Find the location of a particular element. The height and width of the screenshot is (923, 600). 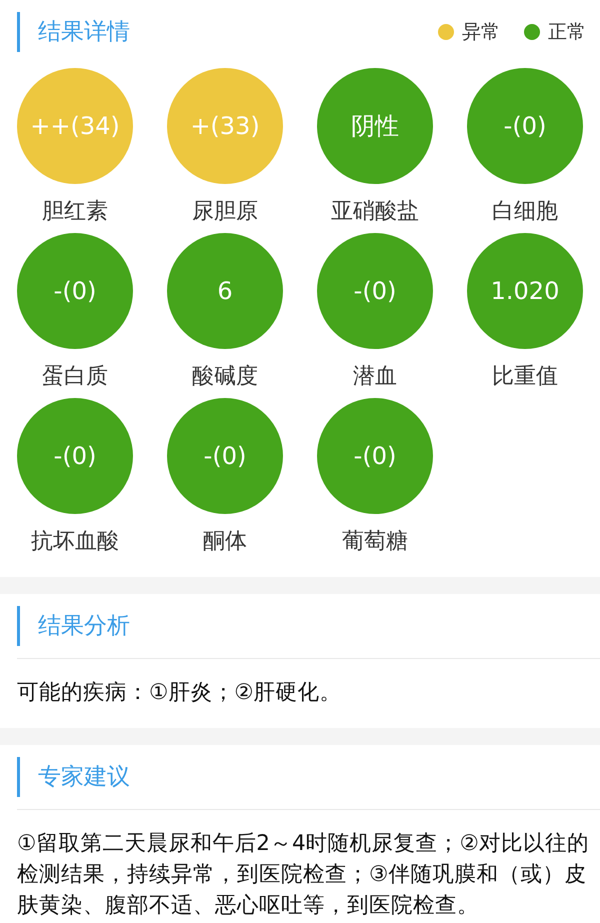

result-name: 酸碱度 is located at coordinates (225, 377).